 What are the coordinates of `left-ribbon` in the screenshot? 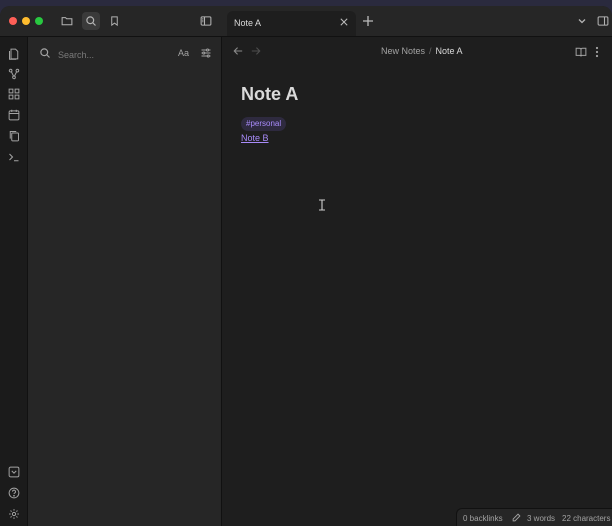 It's located at (14, 281).